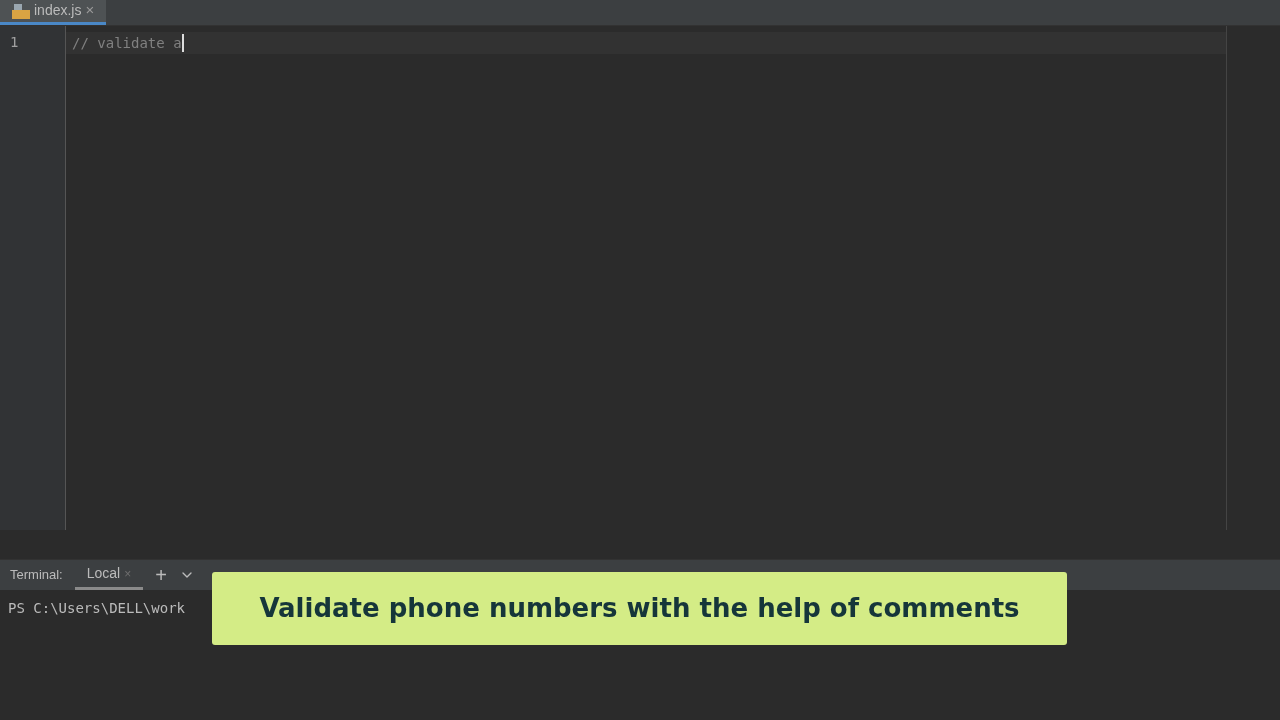 This screenshot has width=1280, height=720. What do you see at coordinates (21, 10) in the screenshot?
I see `js-file-icon` at bounding box center [21, 10].